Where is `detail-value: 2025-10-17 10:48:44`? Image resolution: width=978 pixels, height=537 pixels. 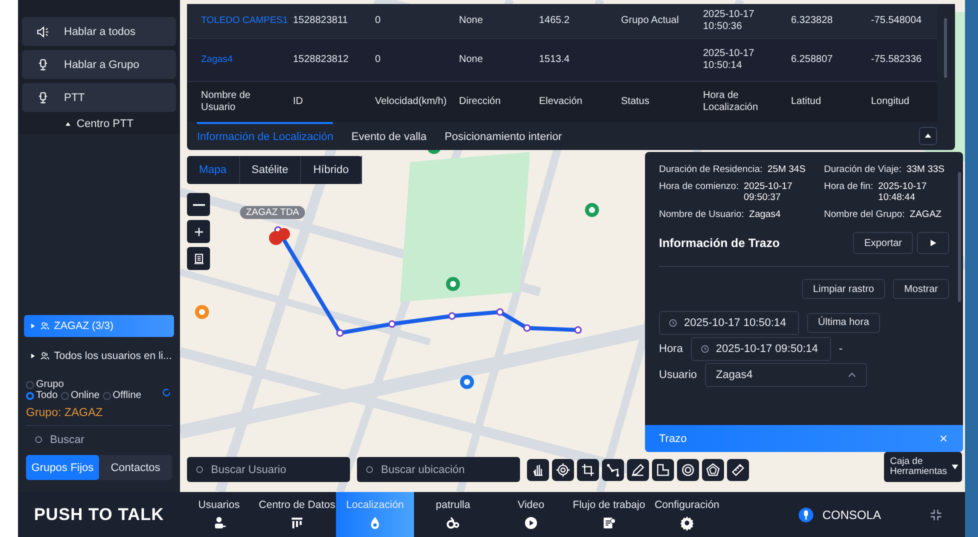
detail-value: 2025-10-17 10:48:44 is located at coordinates (903, 192).